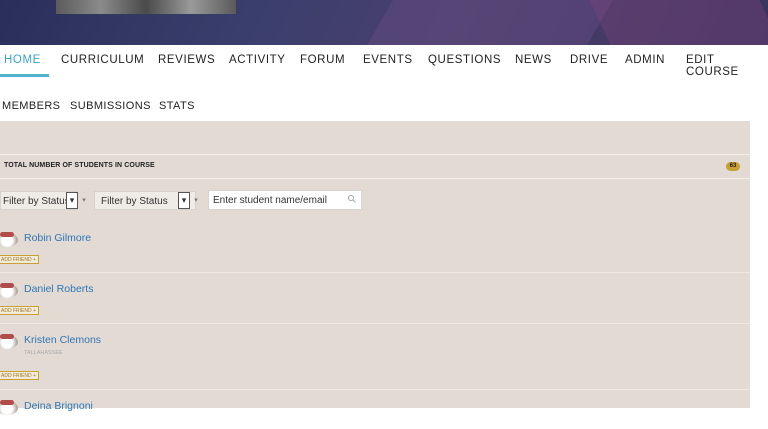 This screenshot has width=768, height=429. What do you see at coordinates (388, 60) in the screenshot?
I see `nav-events: EVENTS` at bounding box center [388, 60].